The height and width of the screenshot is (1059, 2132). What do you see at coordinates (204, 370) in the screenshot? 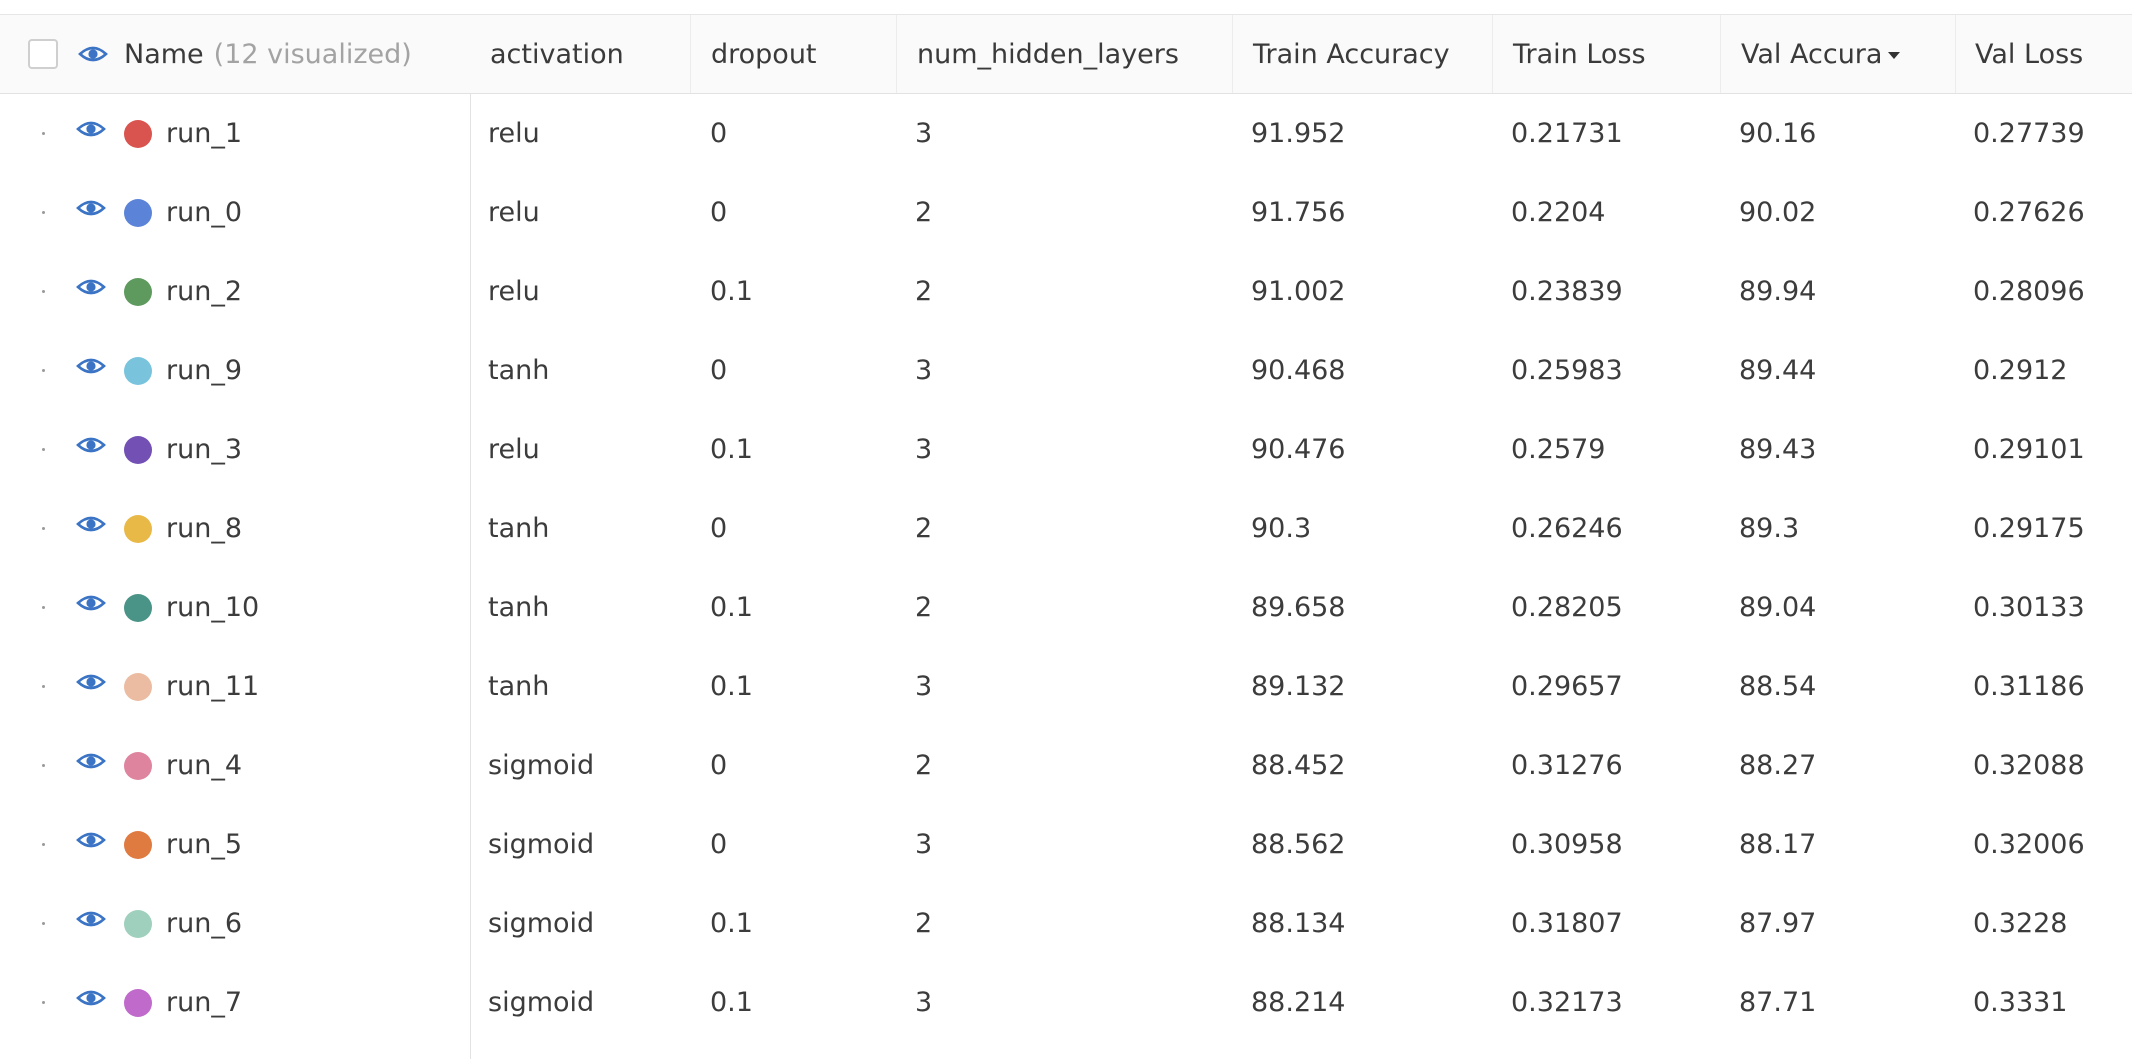
I see `run-name: run_9` at bounding box center [204, 370].